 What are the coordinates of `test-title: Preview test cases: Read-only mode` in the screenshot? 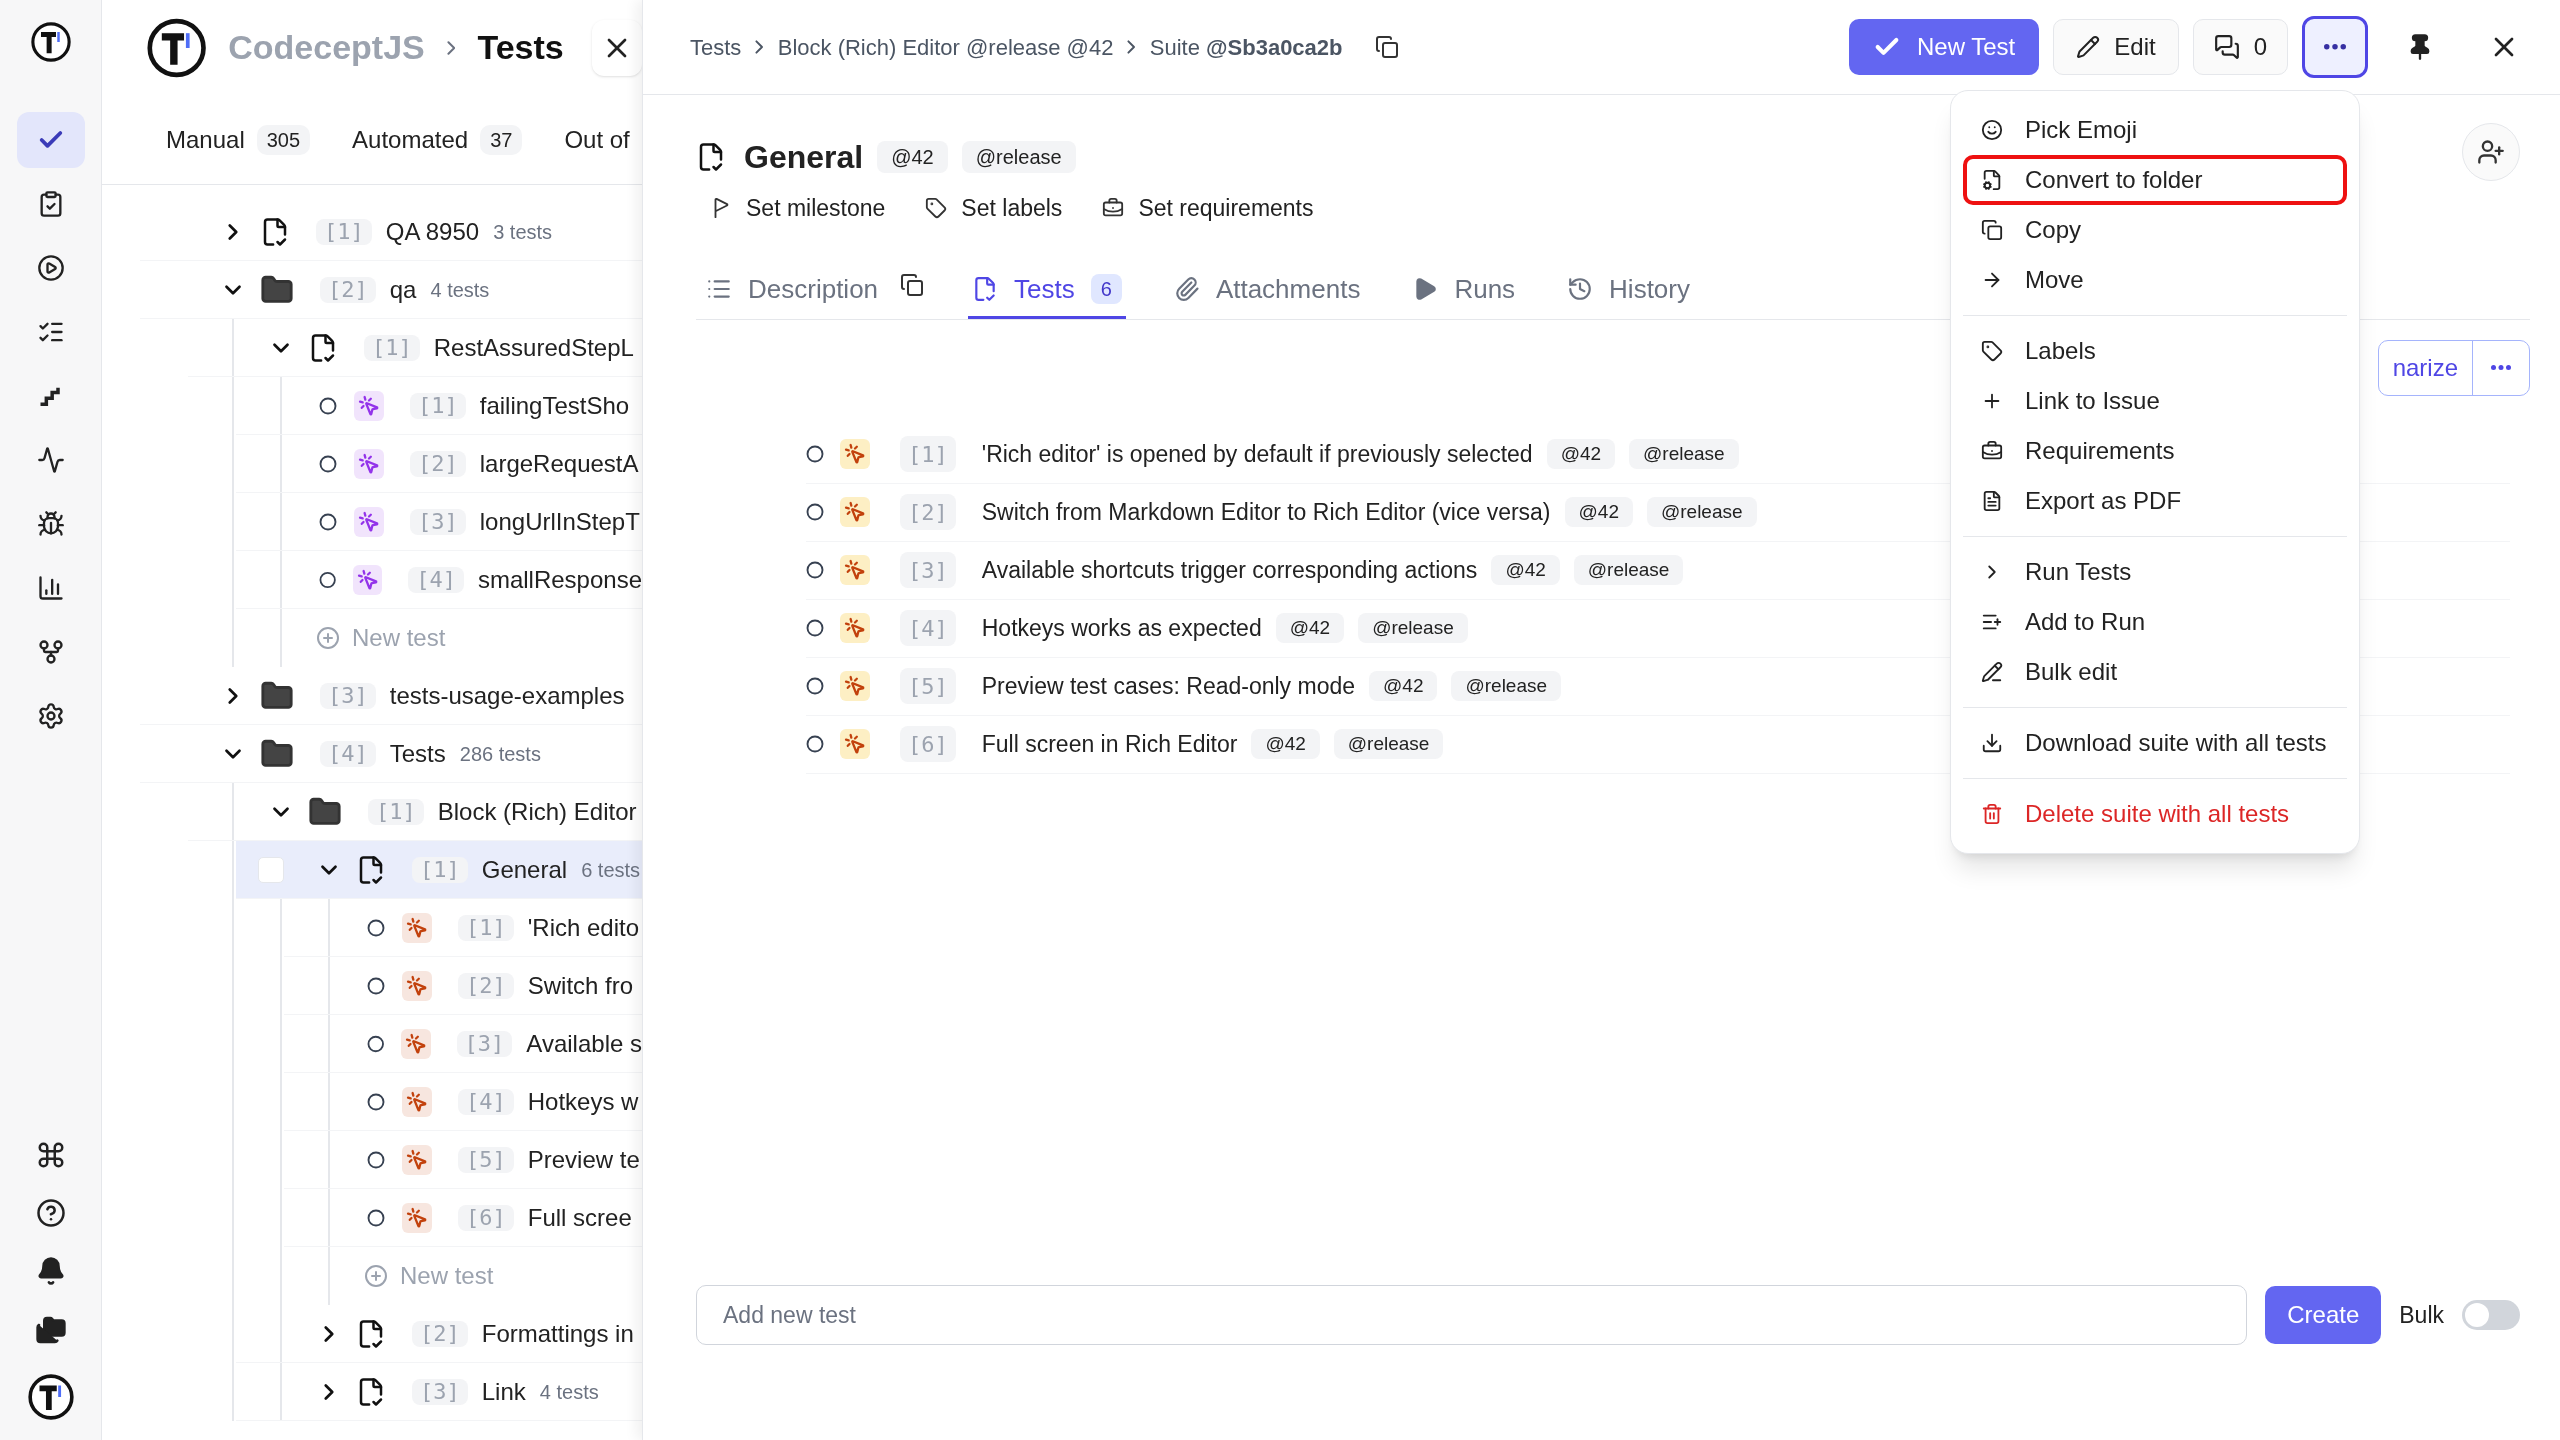 It's located at (1168, 686).